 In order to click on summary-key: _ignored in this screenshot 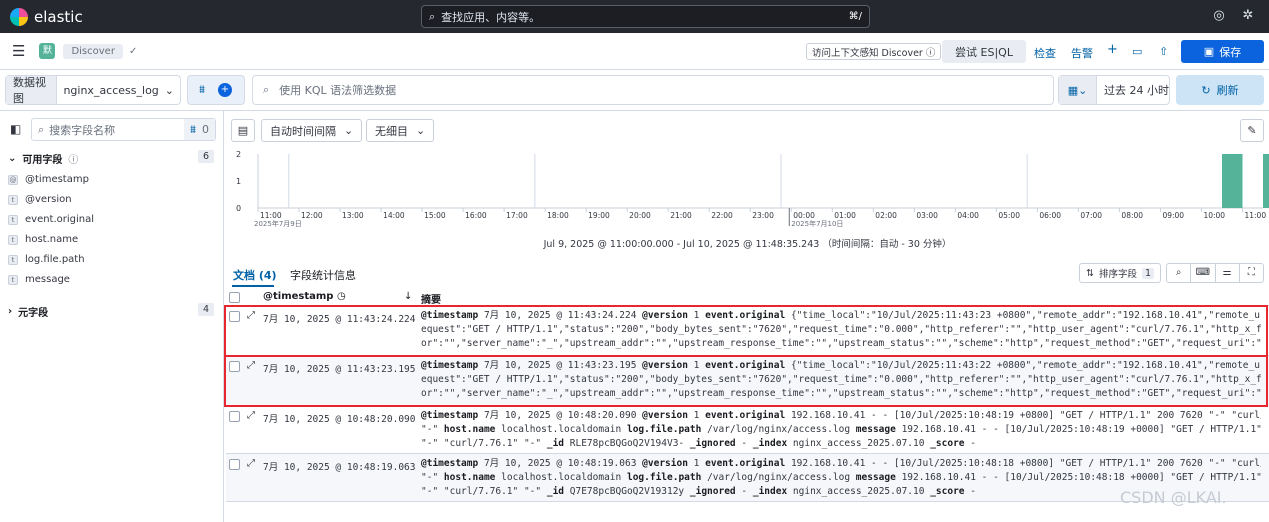, I will do `click(712, 443)`.